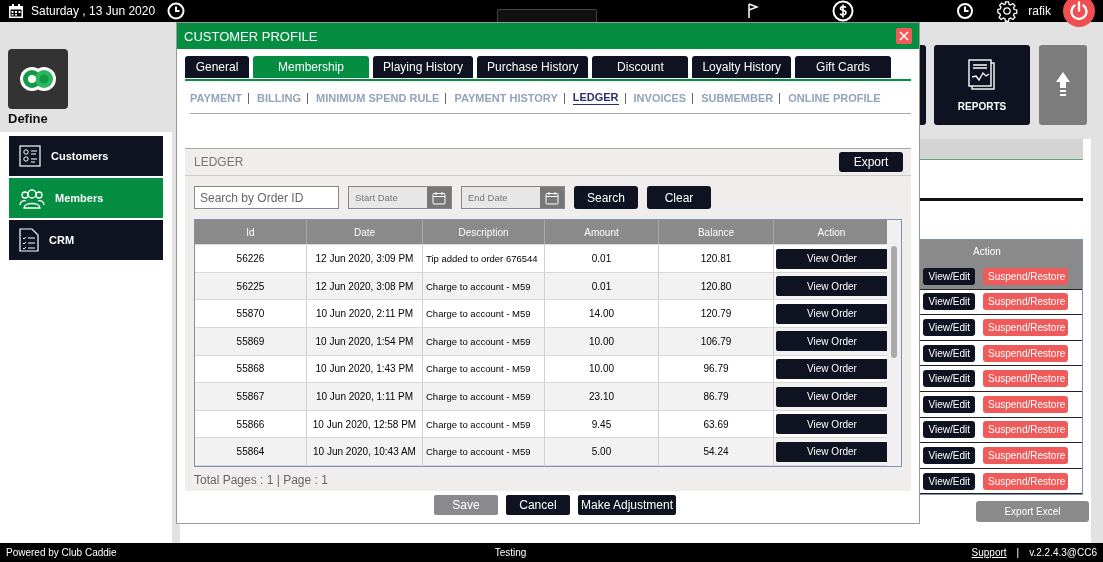  I want to click on table-cell: 9.45, so click(602, 424).